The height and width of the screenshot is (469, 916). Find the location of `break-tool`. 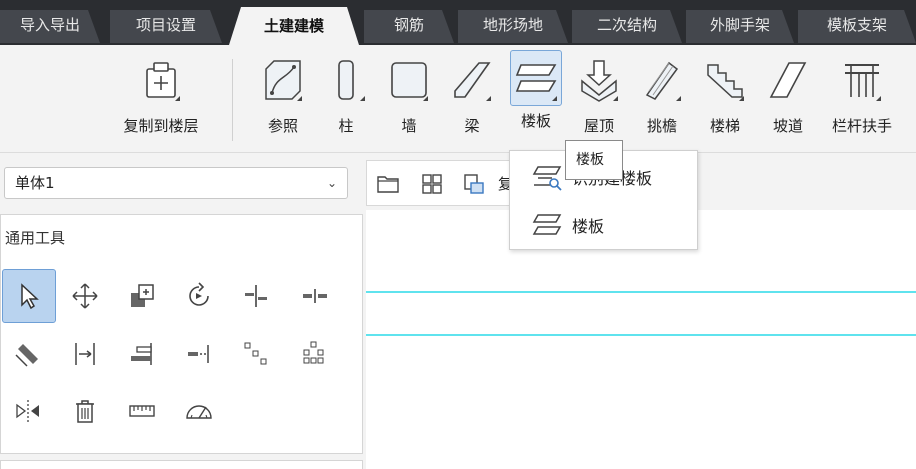

break-tool is located at coordinates (315, 296).